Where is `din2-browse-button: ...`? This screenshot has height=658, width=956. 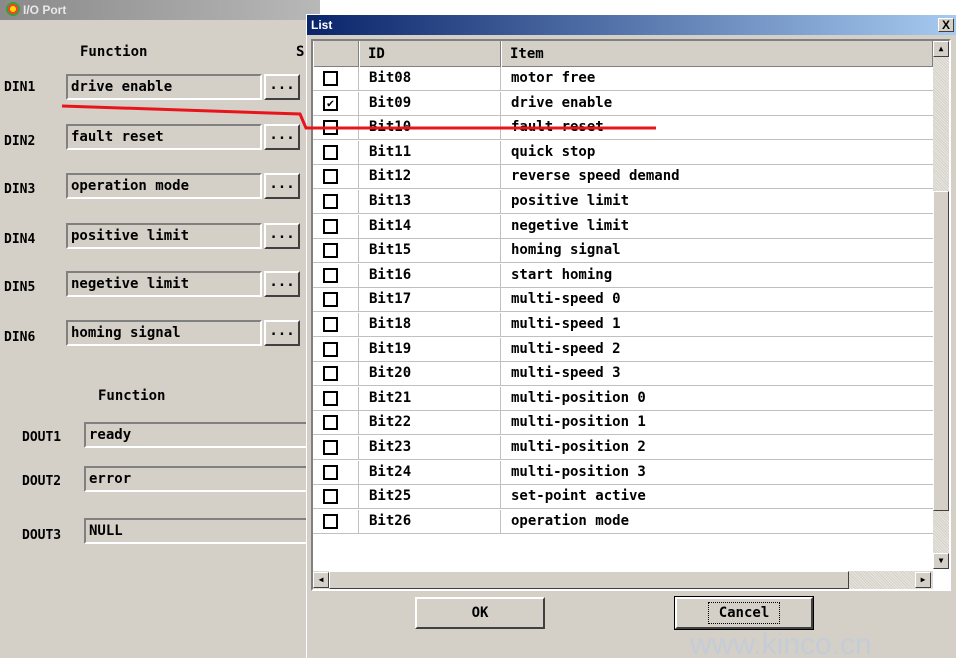
din2-browse-button: ... is located at coordinates (282, 137).